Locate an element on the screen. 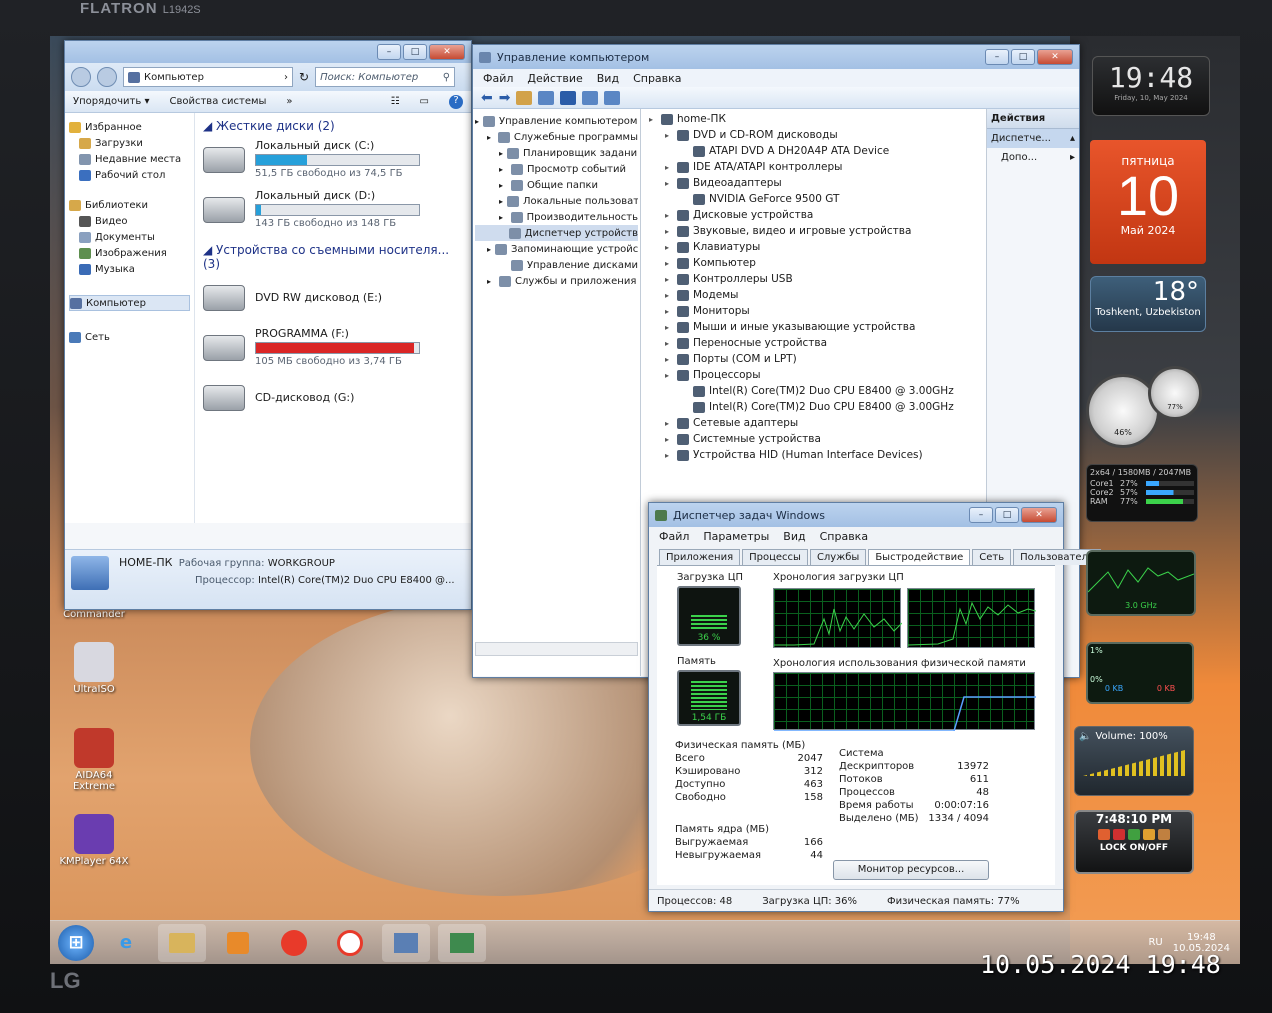 This screenshot has height=1013, width=1272. media-player-taskbar-button is located at coordinates (238, 943).